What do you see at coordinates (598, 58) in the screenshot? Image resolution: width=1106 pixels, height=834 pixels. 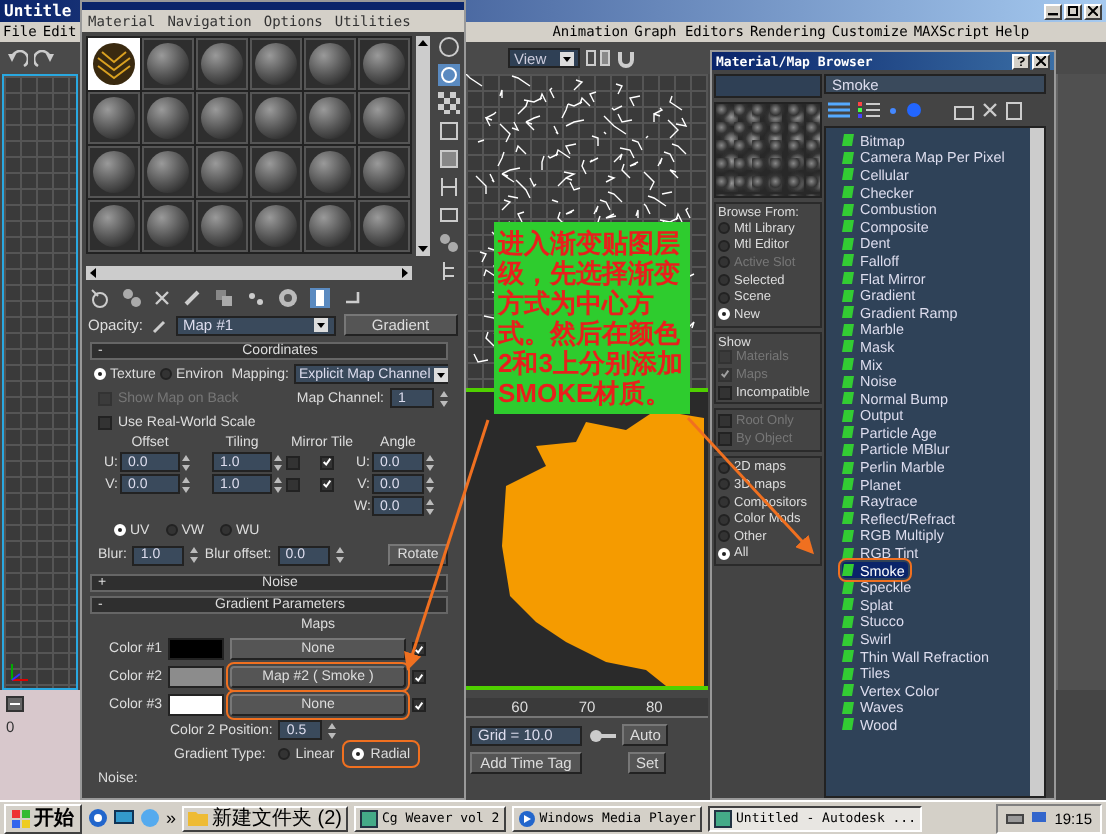 I see `mirror-icon` at bounding box center [598, 58].